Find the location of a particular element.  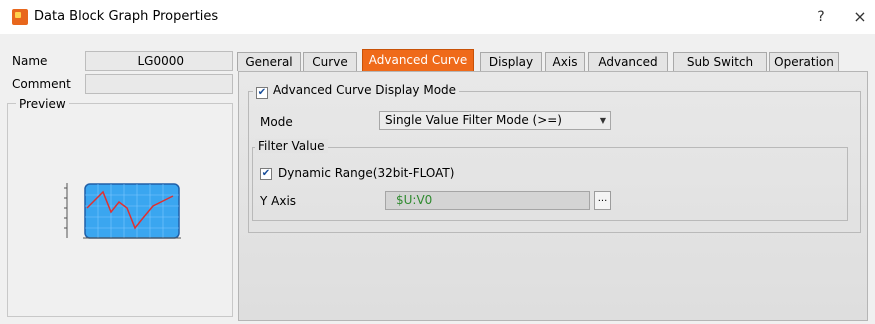

tab-axis: Axis is located at coordinates (565, 61).